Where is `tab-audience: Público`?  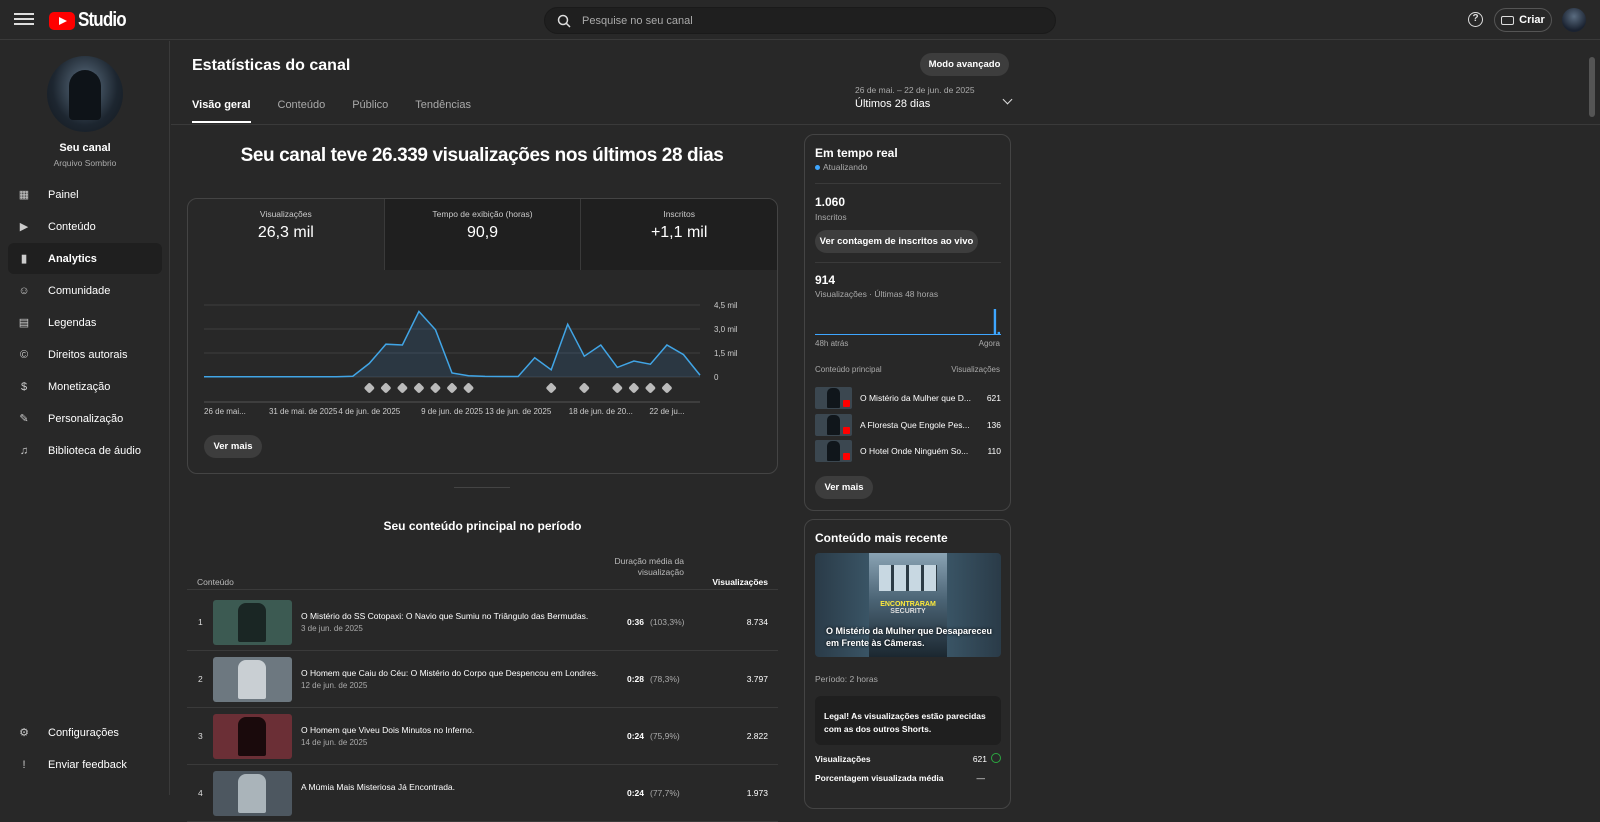
tab-audience: Público is located at coordinates (370, 111).